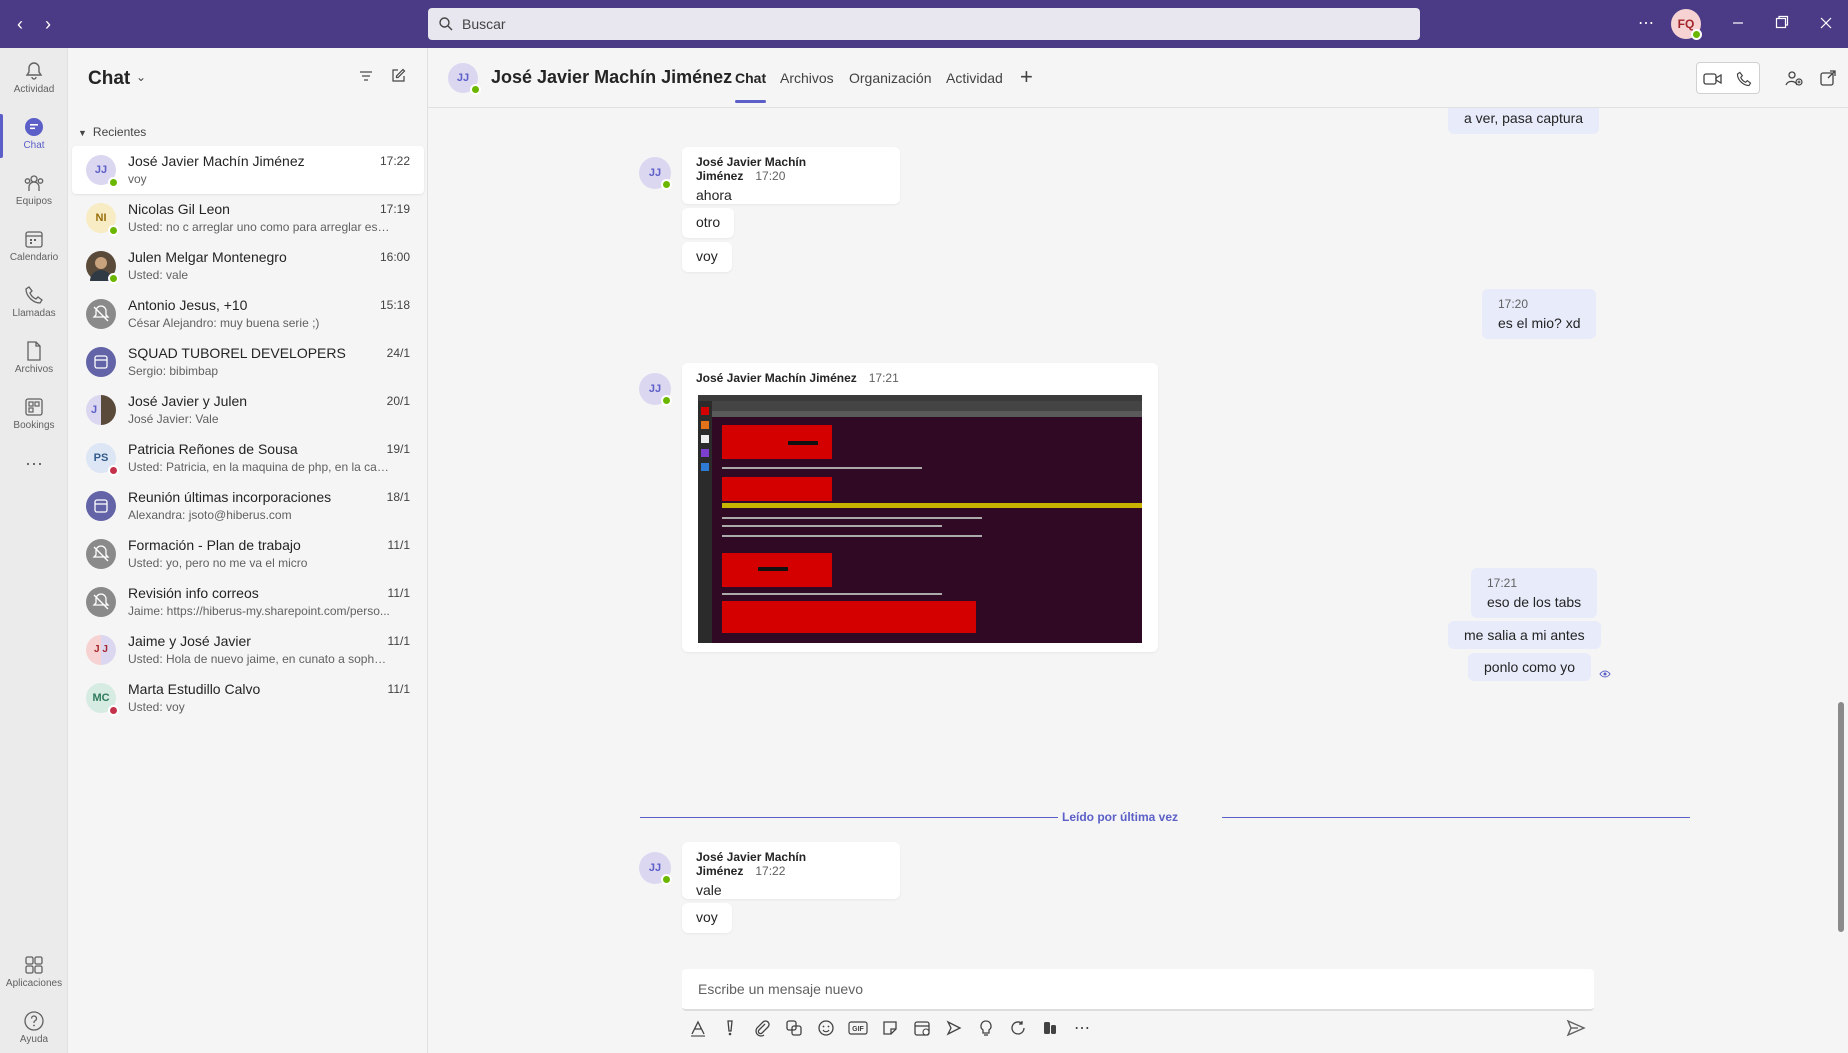 The width and height of the screenshot is (1848, 1053). I want to click on filter-icon, so click(366, 76).